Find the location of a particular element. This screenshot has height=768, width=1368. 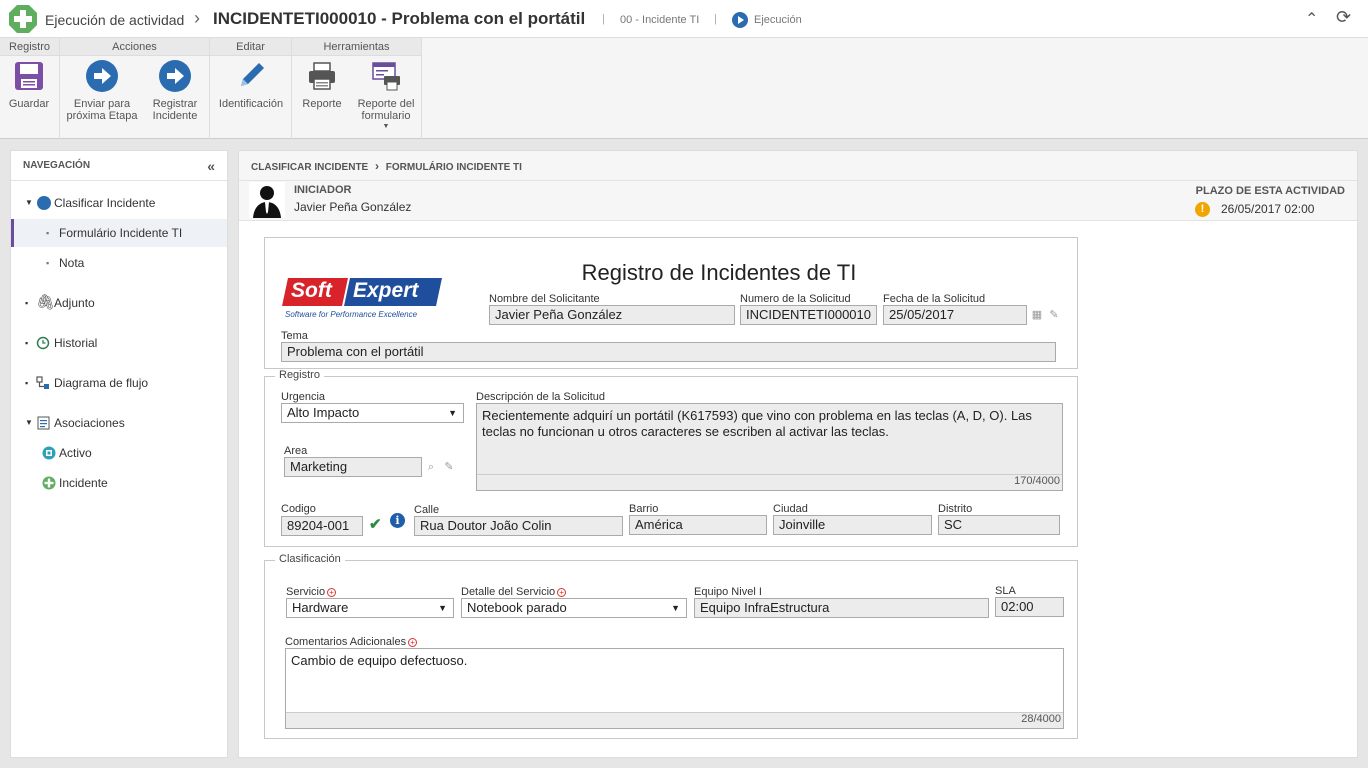

subject-label: Tema is located at coordinates (294, 336).